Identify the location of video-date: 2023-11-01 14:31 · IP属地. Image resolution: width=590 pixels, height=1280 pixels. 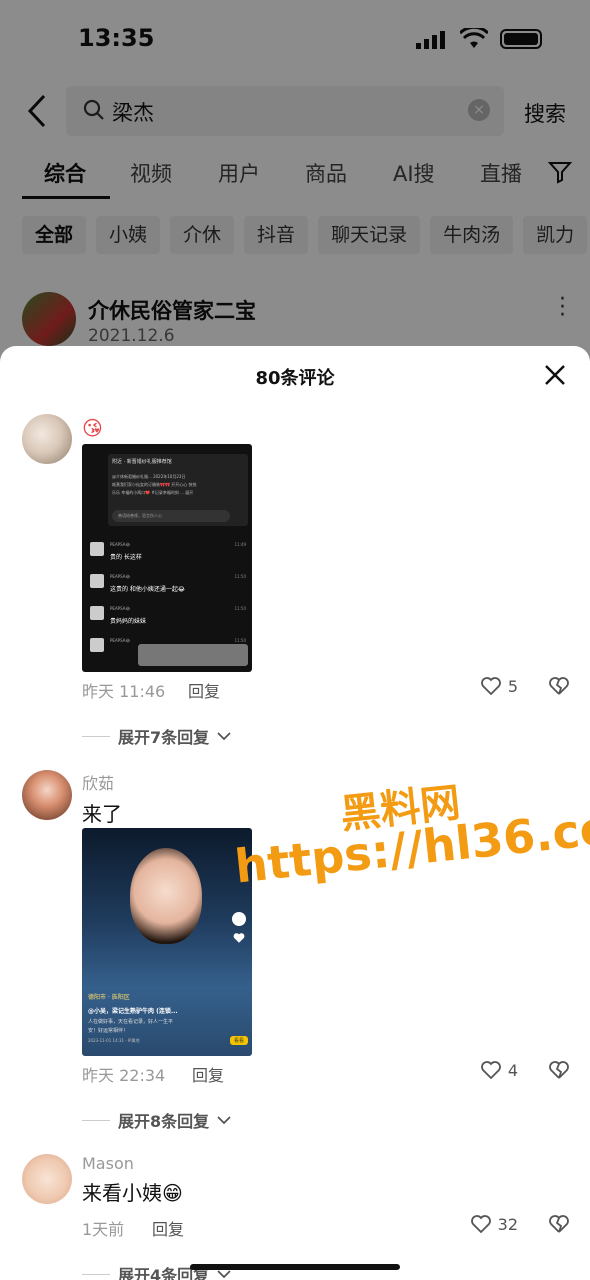
(114, 1040).